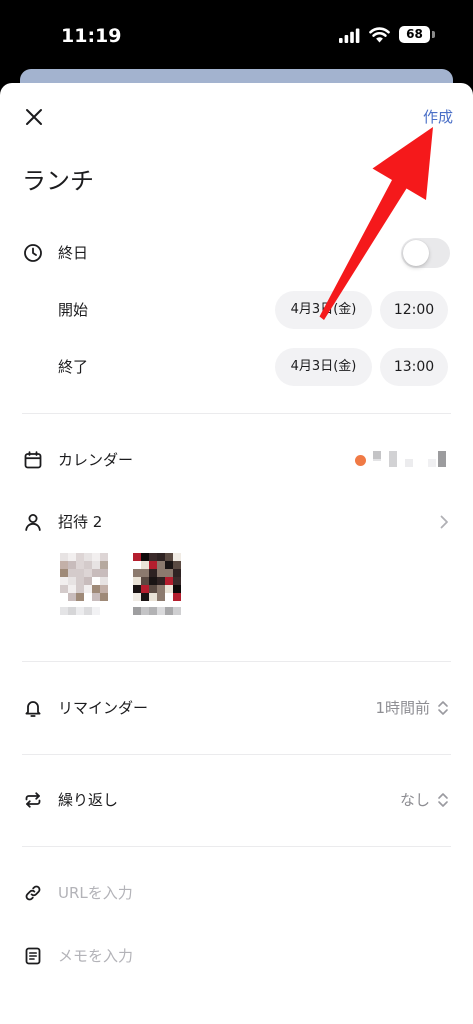 This screenshot has height=1024, width=473. Describe the element at coordinates (414, 367) in the screenshot. I see `end-time-button: 13:00` at that location.